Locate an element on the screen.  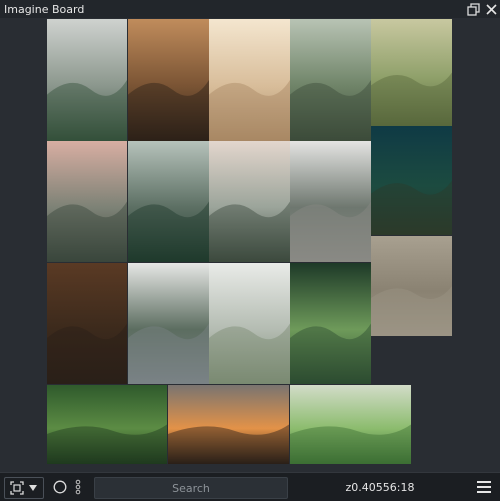
image-misty-lake is located at coordinates (168, 323).